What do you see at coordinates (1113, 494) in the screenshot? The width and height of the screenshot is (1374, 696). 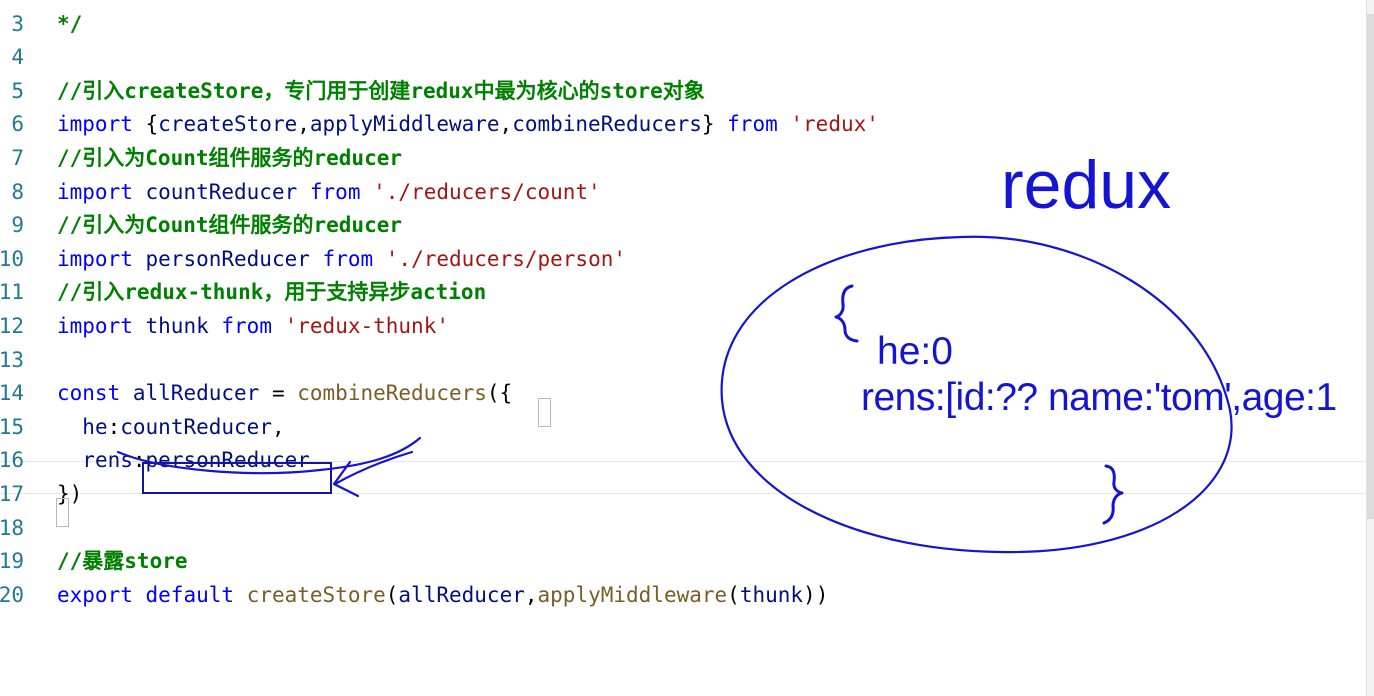 I see `close-brace-stroke` at bounding box center [1113, 494].